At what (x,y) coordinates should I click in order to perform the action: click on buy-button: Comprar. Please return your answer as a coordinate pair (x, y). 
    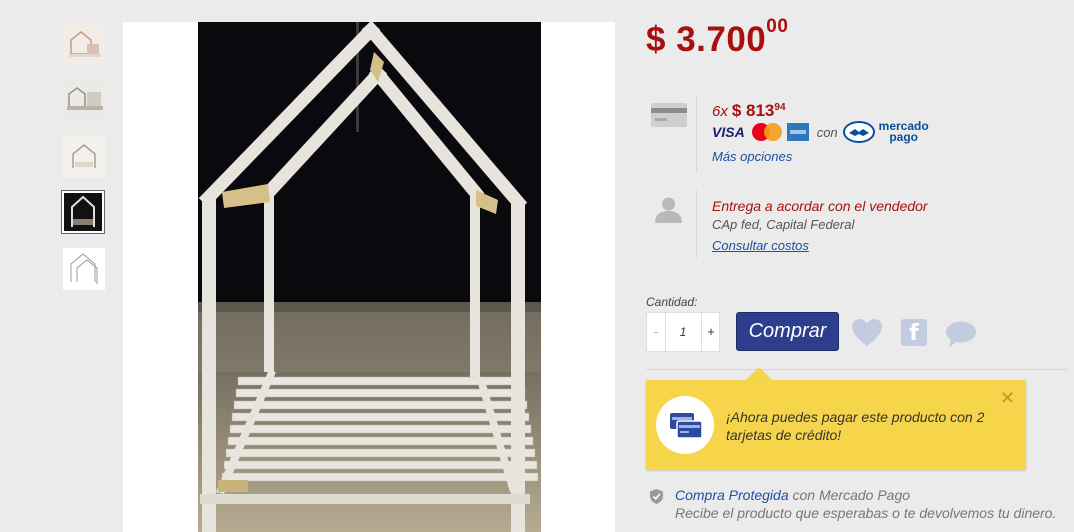
    Looking at the image, I should click on (787, 331).